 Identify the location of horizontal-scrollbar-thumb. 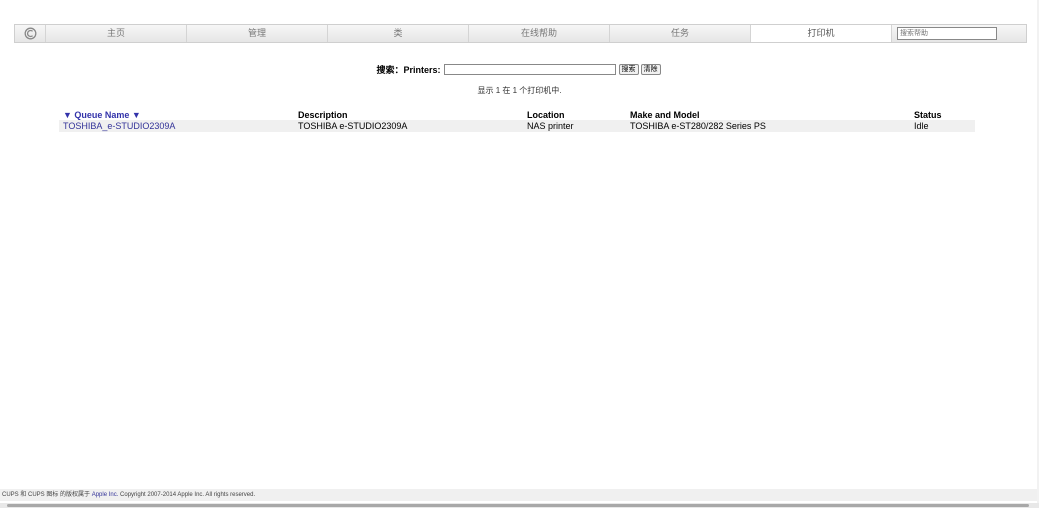
(518, 505).